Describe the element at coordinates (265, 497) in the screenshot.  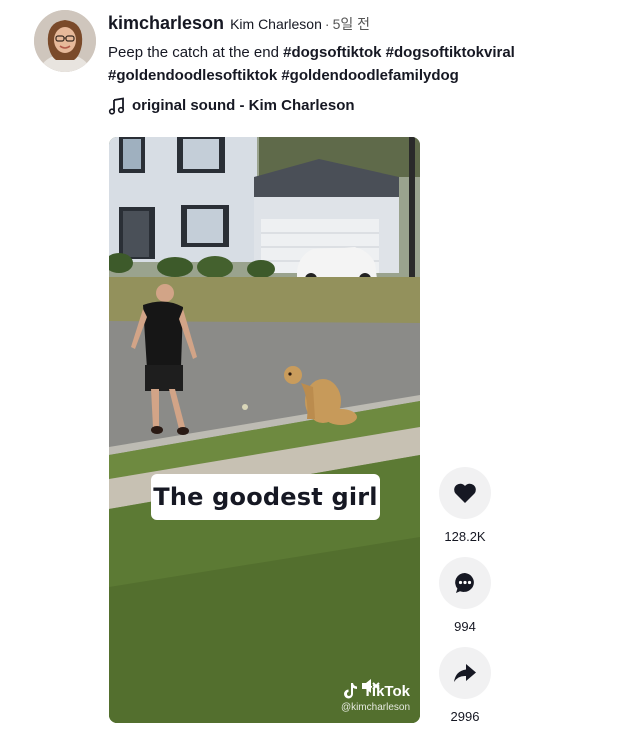
I see `video-overlay-caption: The goodest girl` at that location.